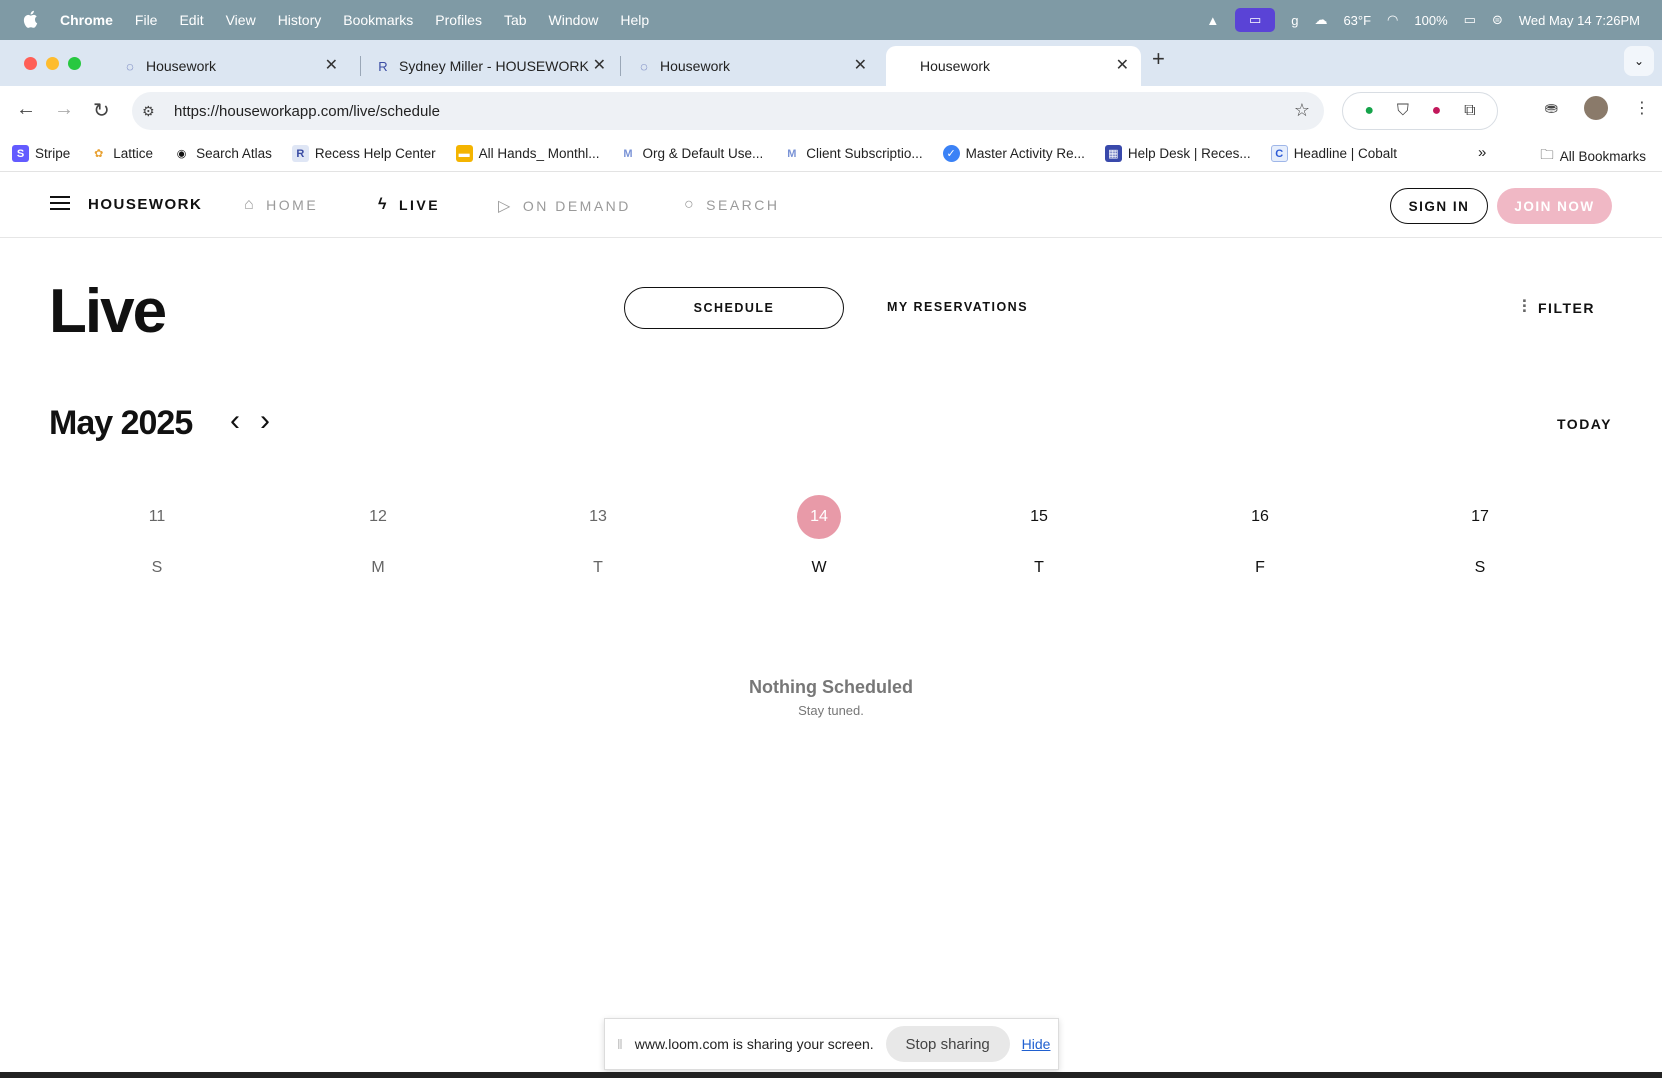 The width and height of the screenshot is (1662, 1078). Describe the element at coordinates (957, 307) in the screenshot. I see `tab-my-reservations: MY RESERVATIONS` at that location.